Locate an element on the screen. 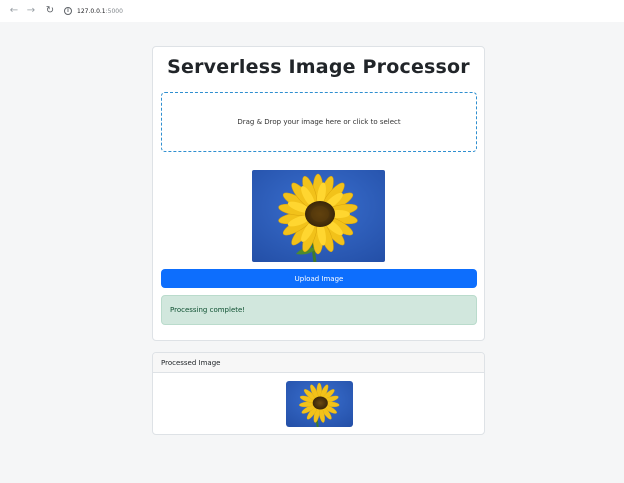 The image size is (624, 483). browser-toolbar: ← → ↻ i 127.0.0.1:5000 is located at coordinates (312, 11).